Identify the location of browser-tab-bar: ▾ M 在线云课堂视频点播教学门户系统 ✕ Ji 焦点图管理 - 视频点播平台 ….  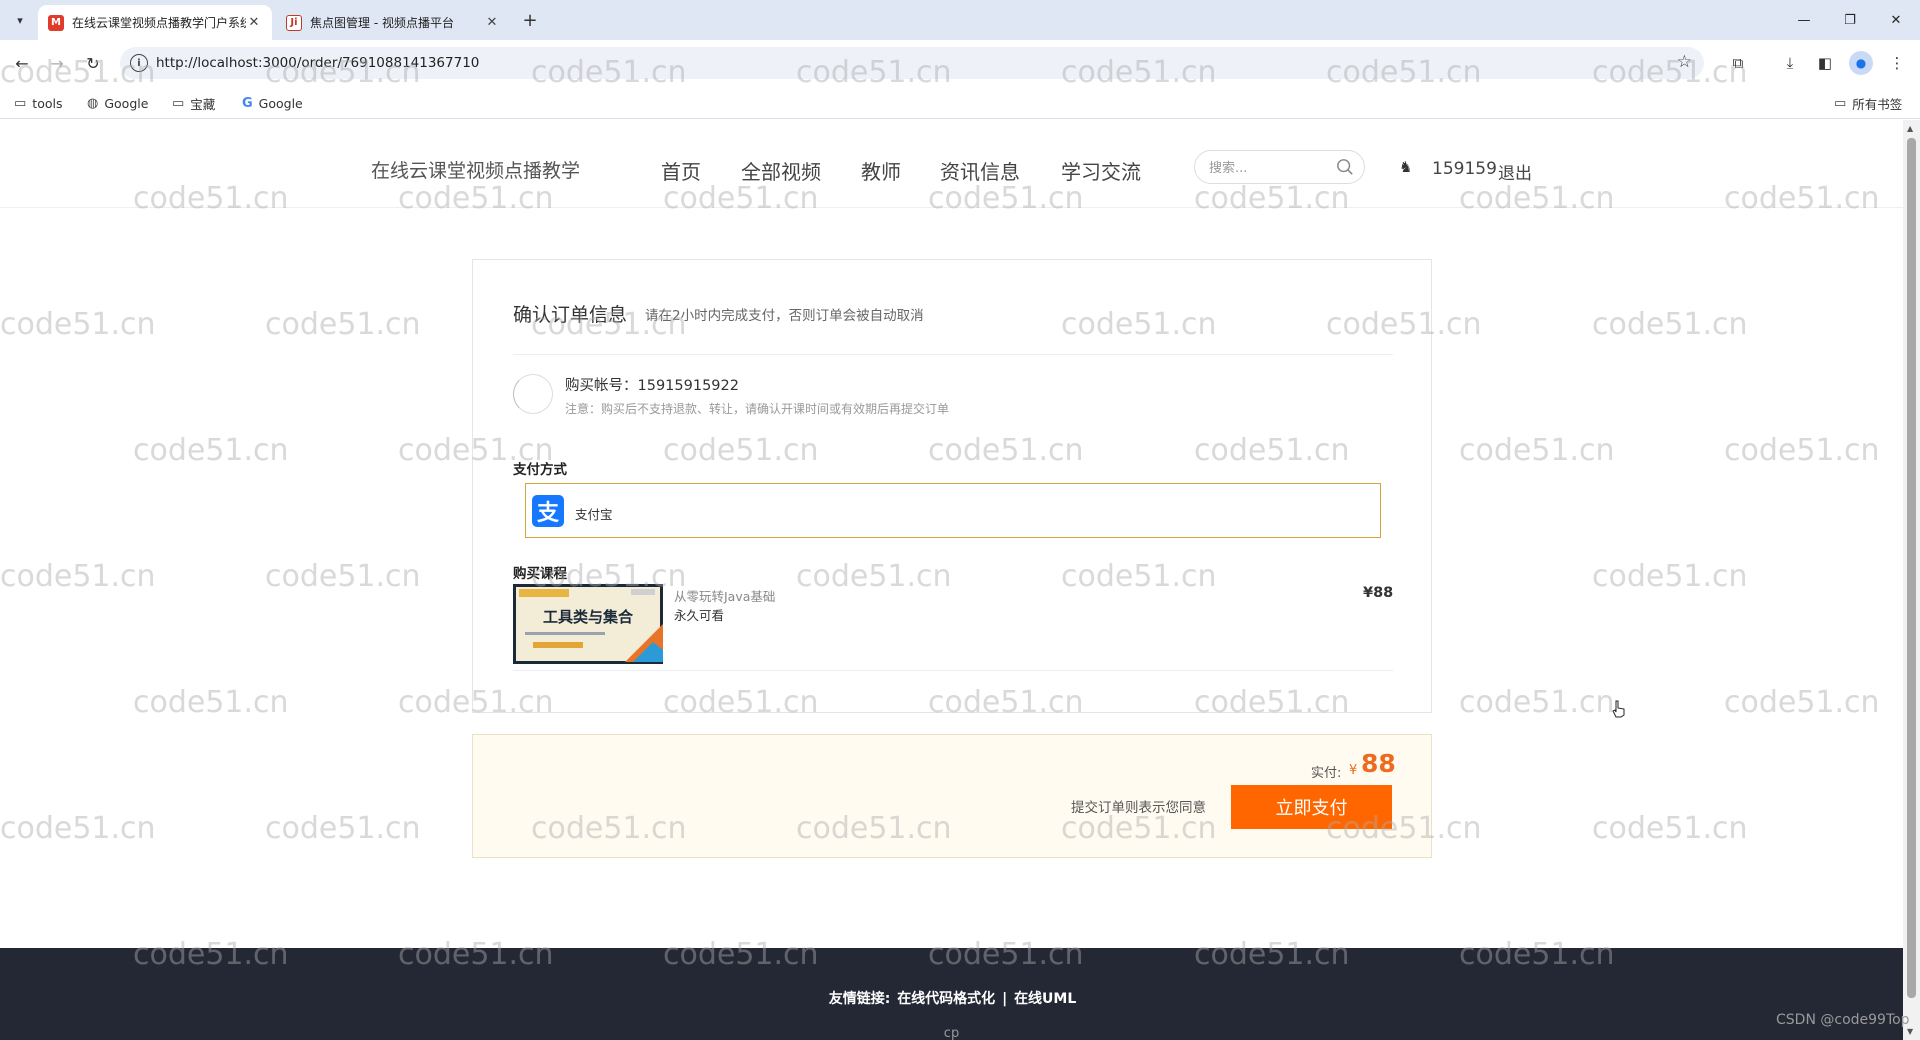
(960, 20).